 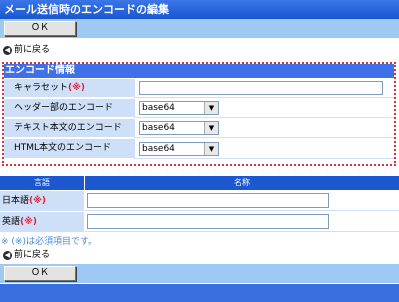 I want to click on ok-button-bottom: ＯＫ, so click(x=40, y=273).